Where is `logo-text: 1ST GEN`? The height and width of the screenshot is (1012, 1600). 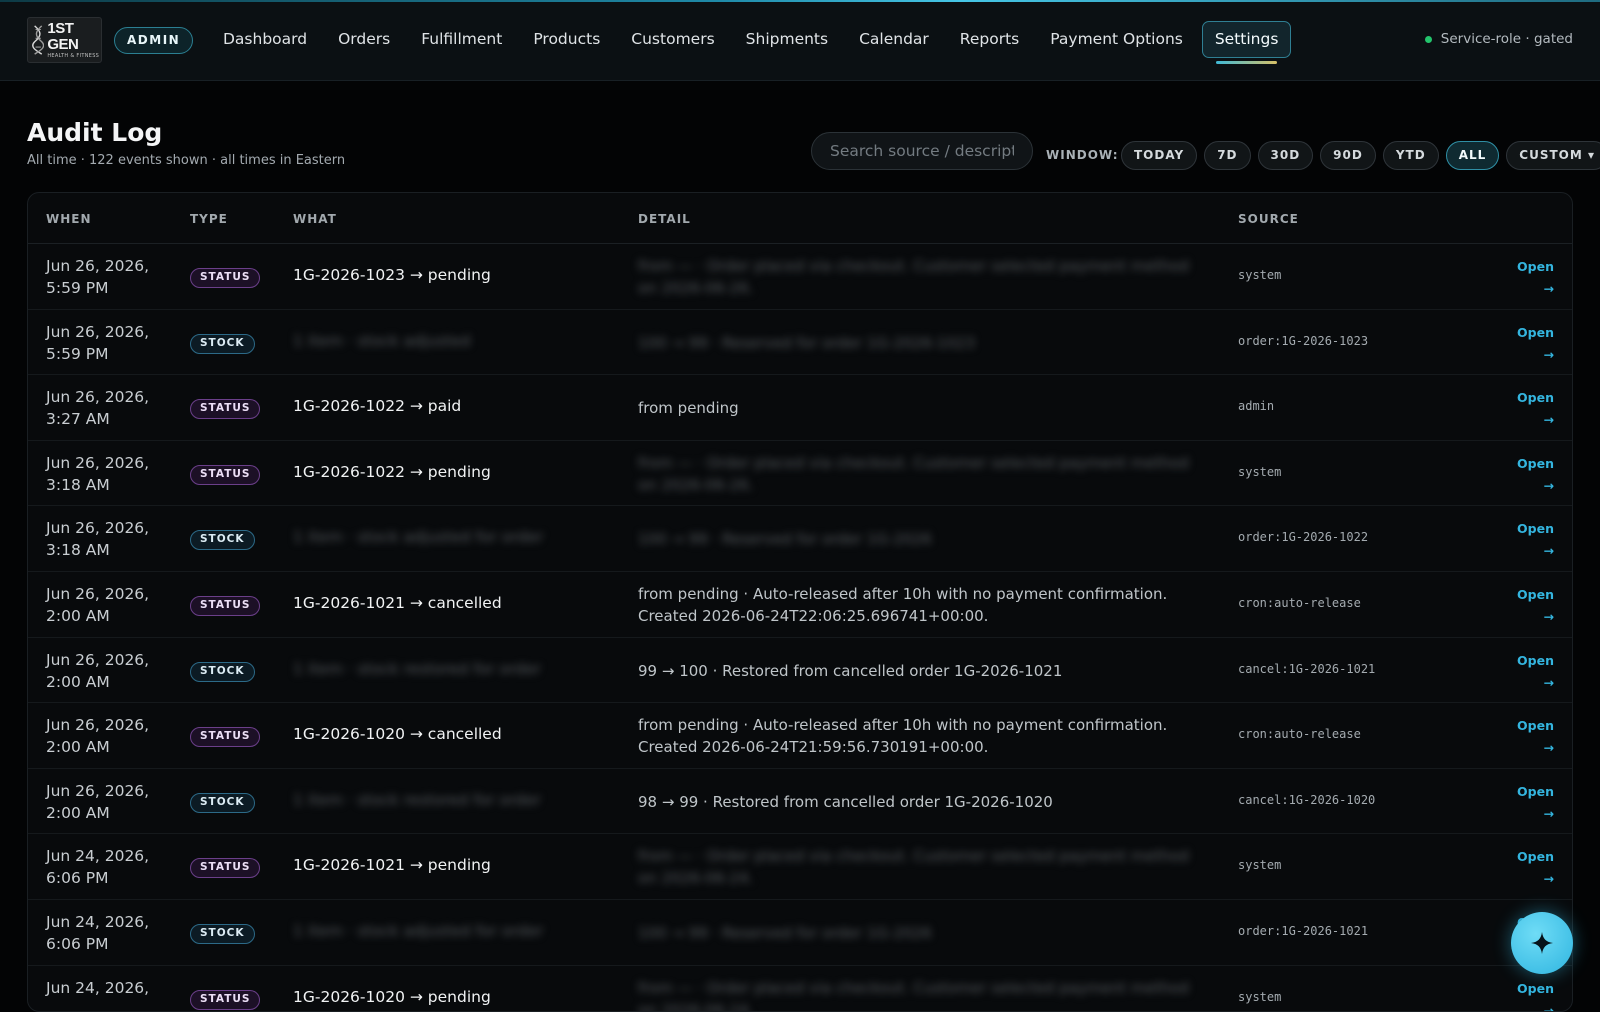 logo-text: 1ST GEN is located at coordinates (63, 36).